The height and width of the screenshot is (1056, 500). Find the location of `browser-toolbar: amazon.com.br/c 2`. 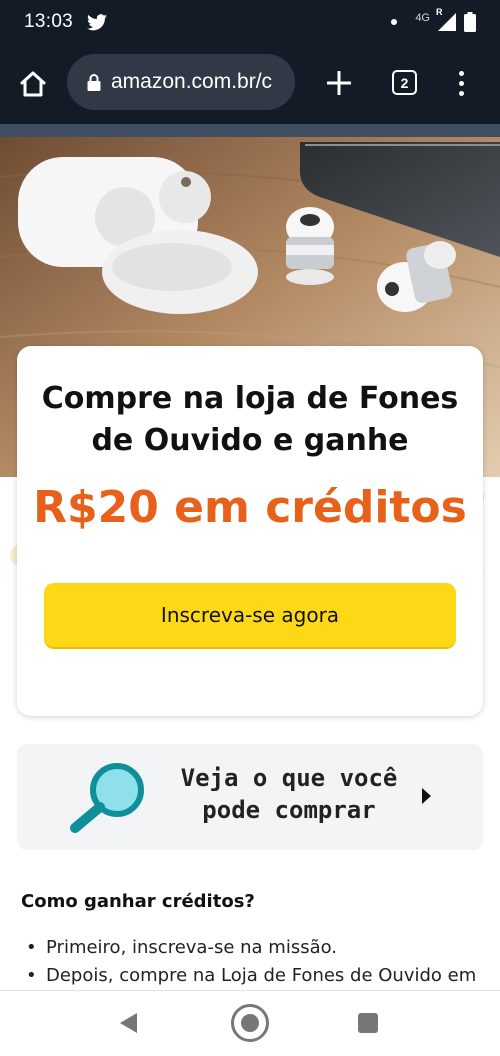

browser-toolbar: amazon.com.br/c 2 is located at coordinates (250, 84).